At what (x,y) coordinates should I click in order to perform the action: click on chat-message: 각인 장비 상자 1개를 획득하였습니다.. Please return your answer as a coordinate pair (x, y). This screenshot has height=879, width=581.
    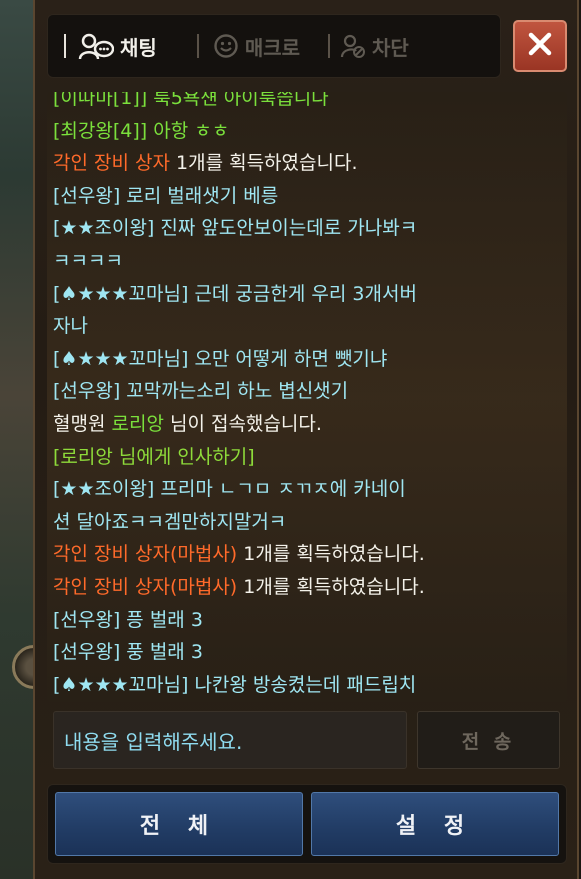
    Looking at the image, I should click on (307, 163).